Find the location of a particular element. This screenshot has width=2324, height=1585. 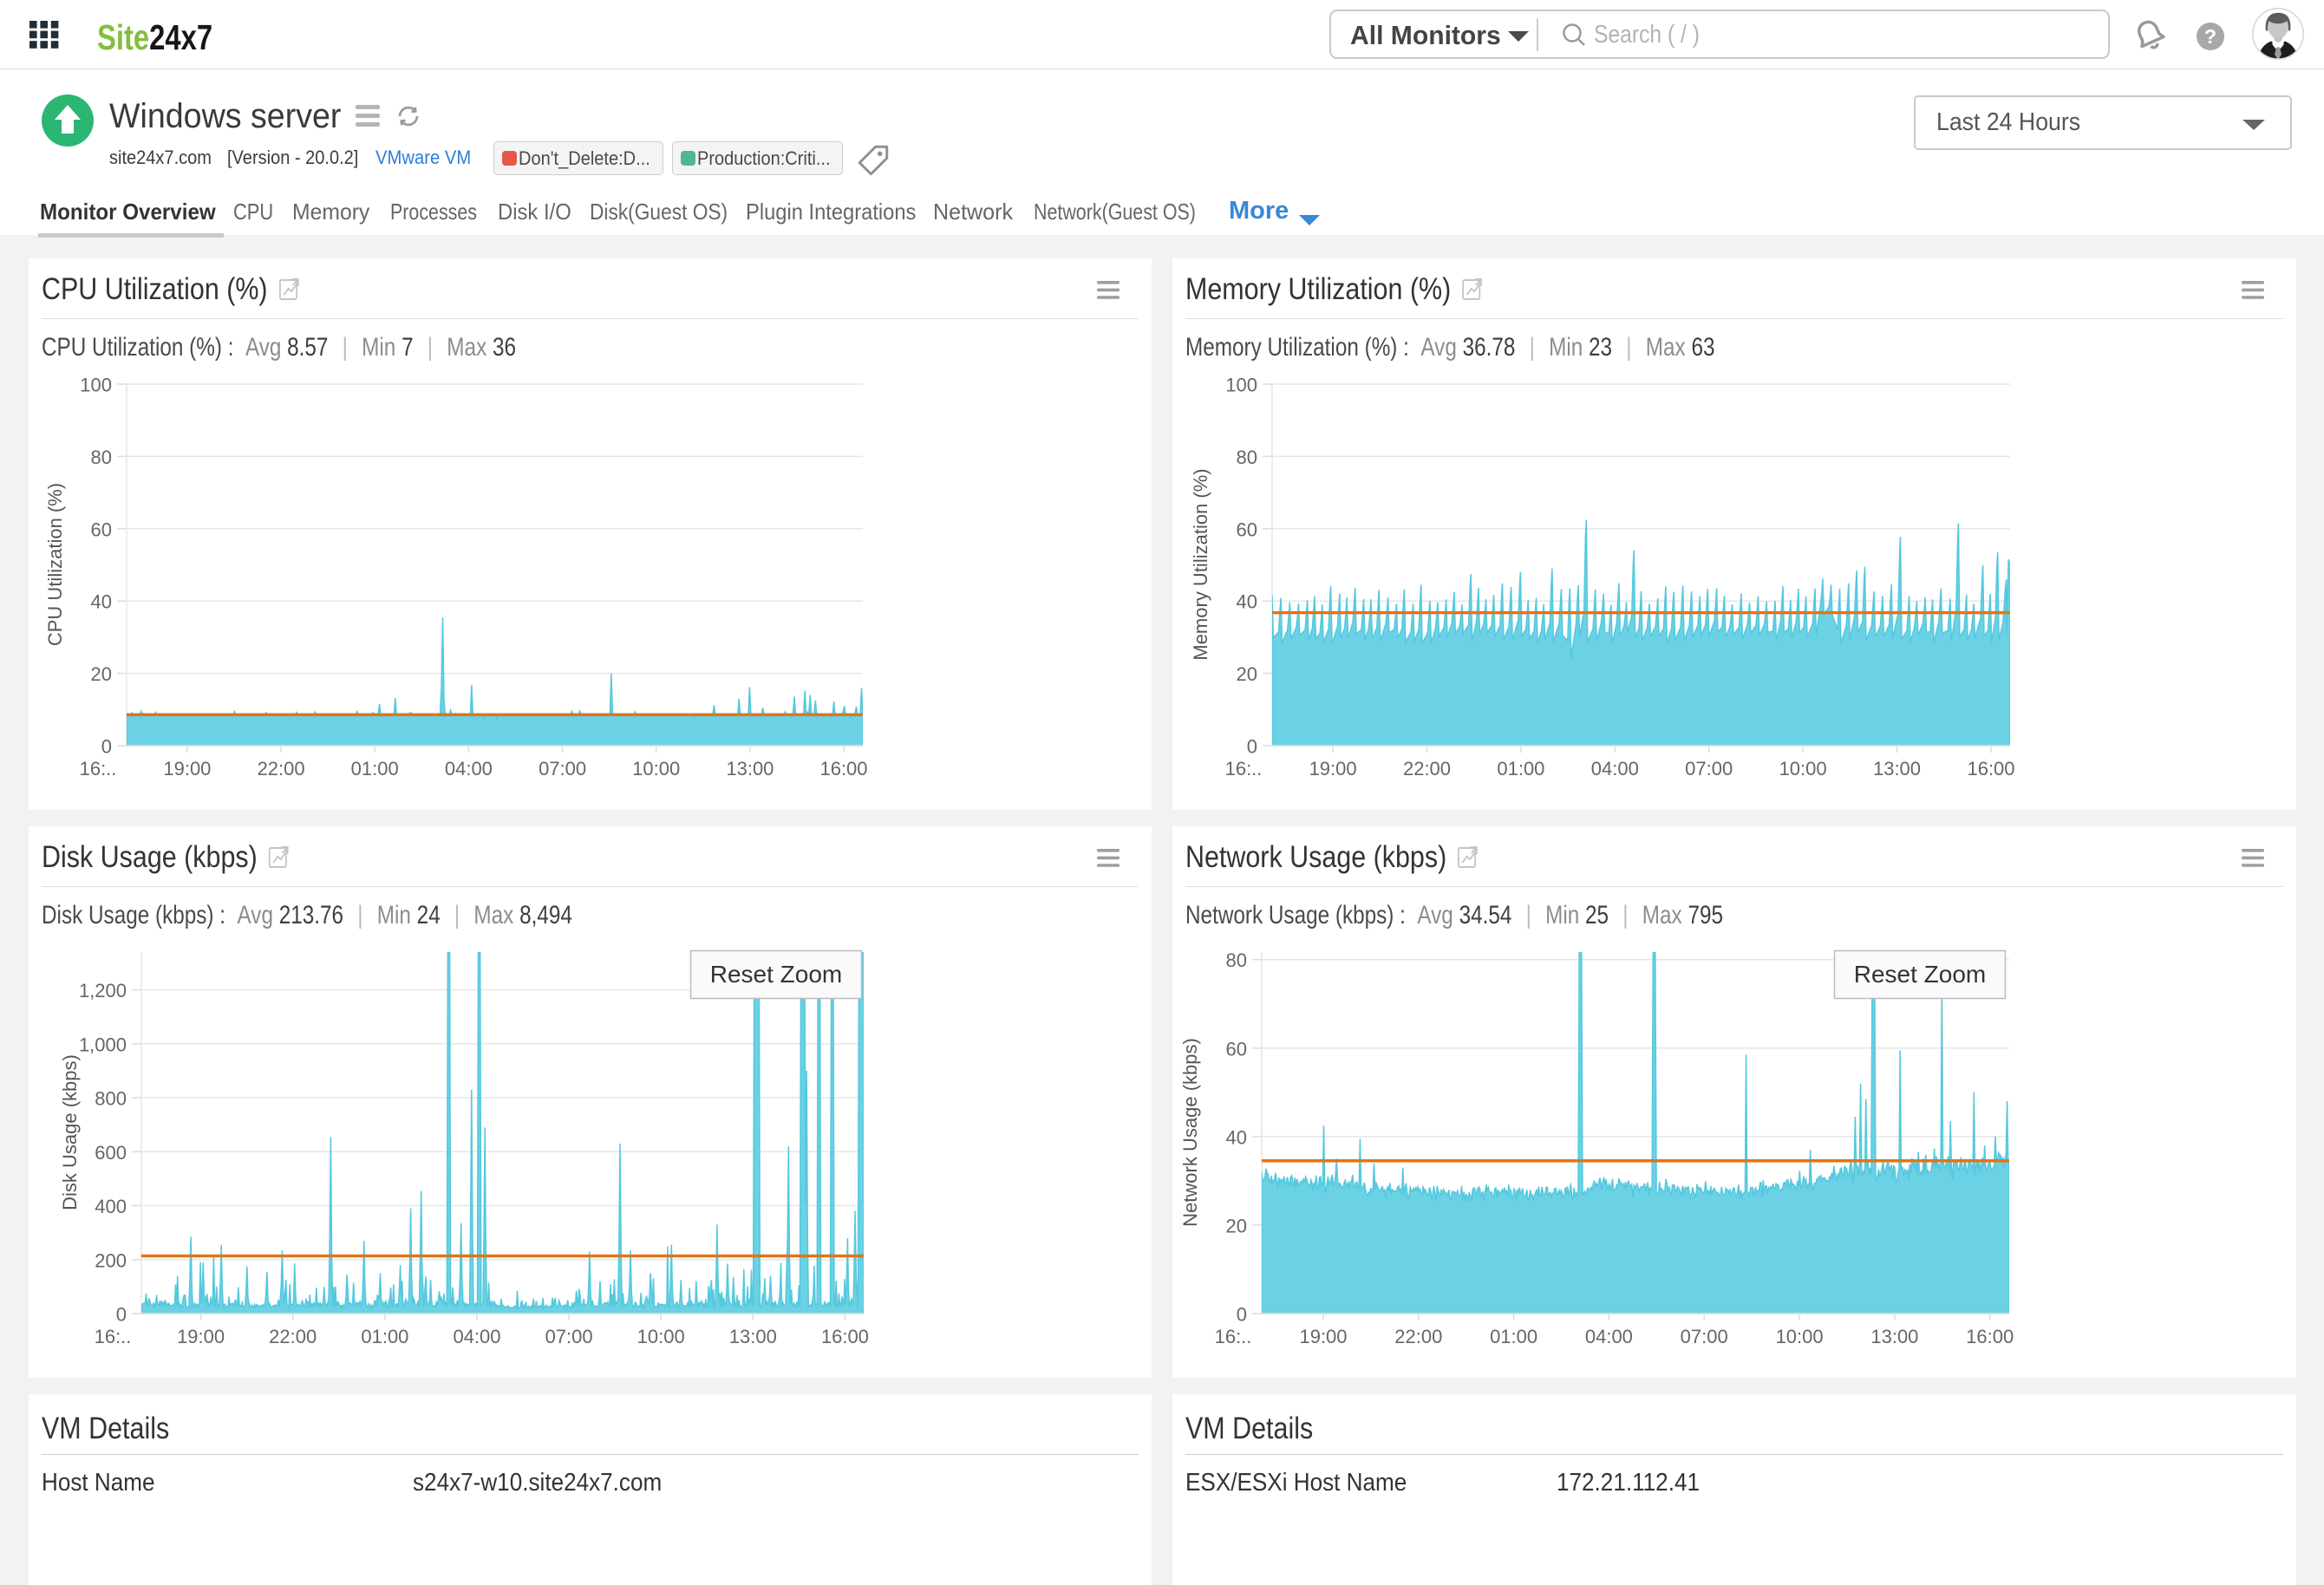

svg-text: 200 is located at coordinates (111, 1260).